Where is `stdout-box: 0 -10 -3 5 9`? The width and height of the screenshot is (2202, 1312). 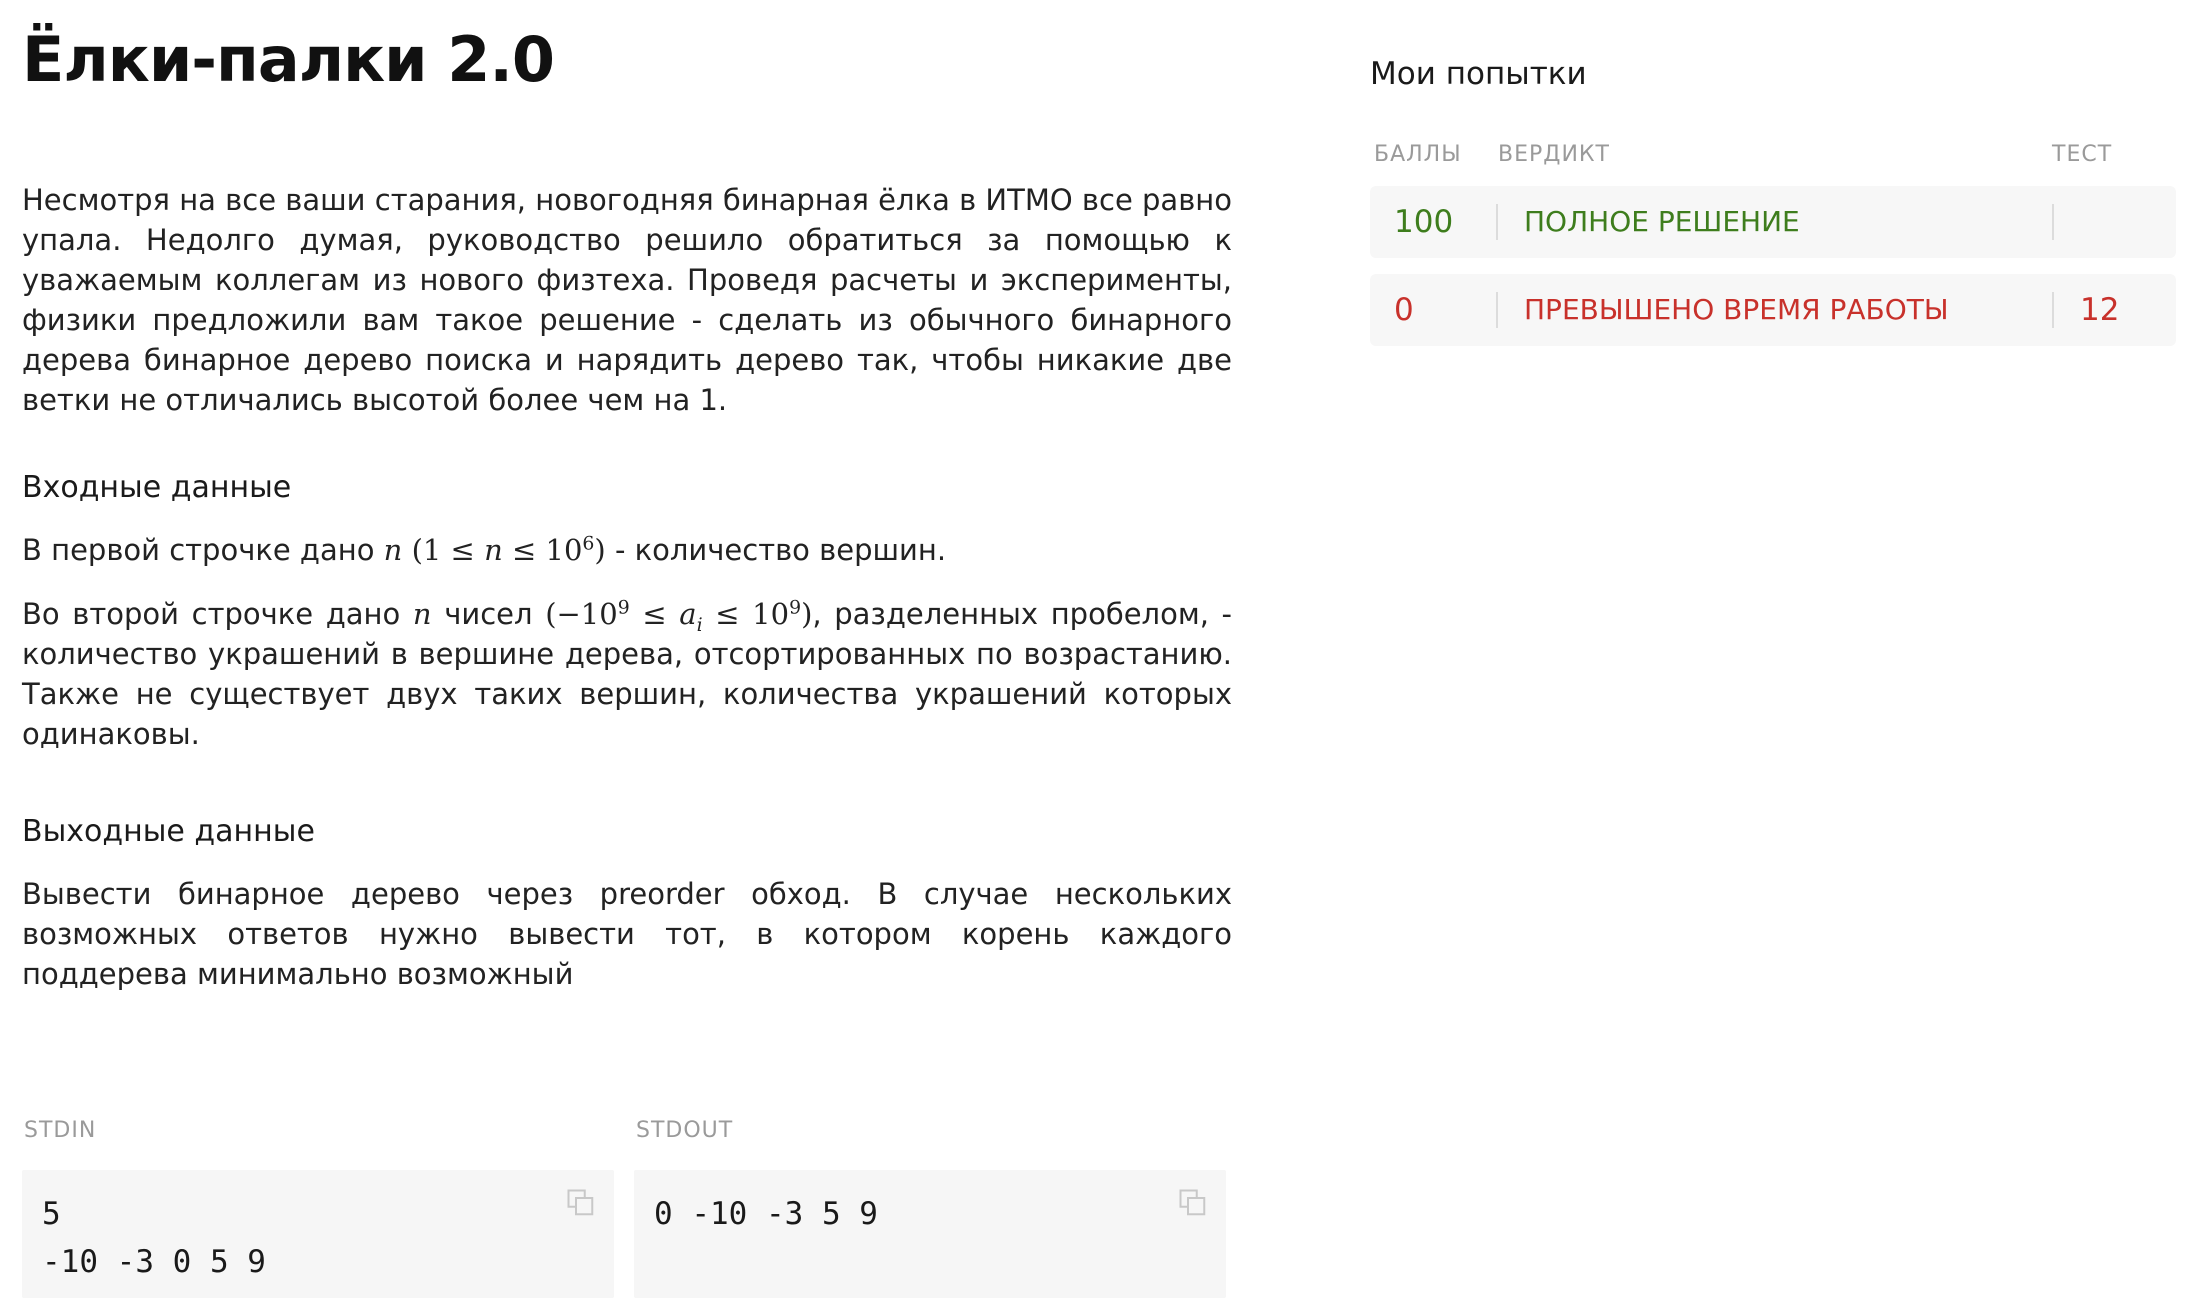 stdout-box: 0 -10 -3 5 9 is located at coordinates (930, 1234).